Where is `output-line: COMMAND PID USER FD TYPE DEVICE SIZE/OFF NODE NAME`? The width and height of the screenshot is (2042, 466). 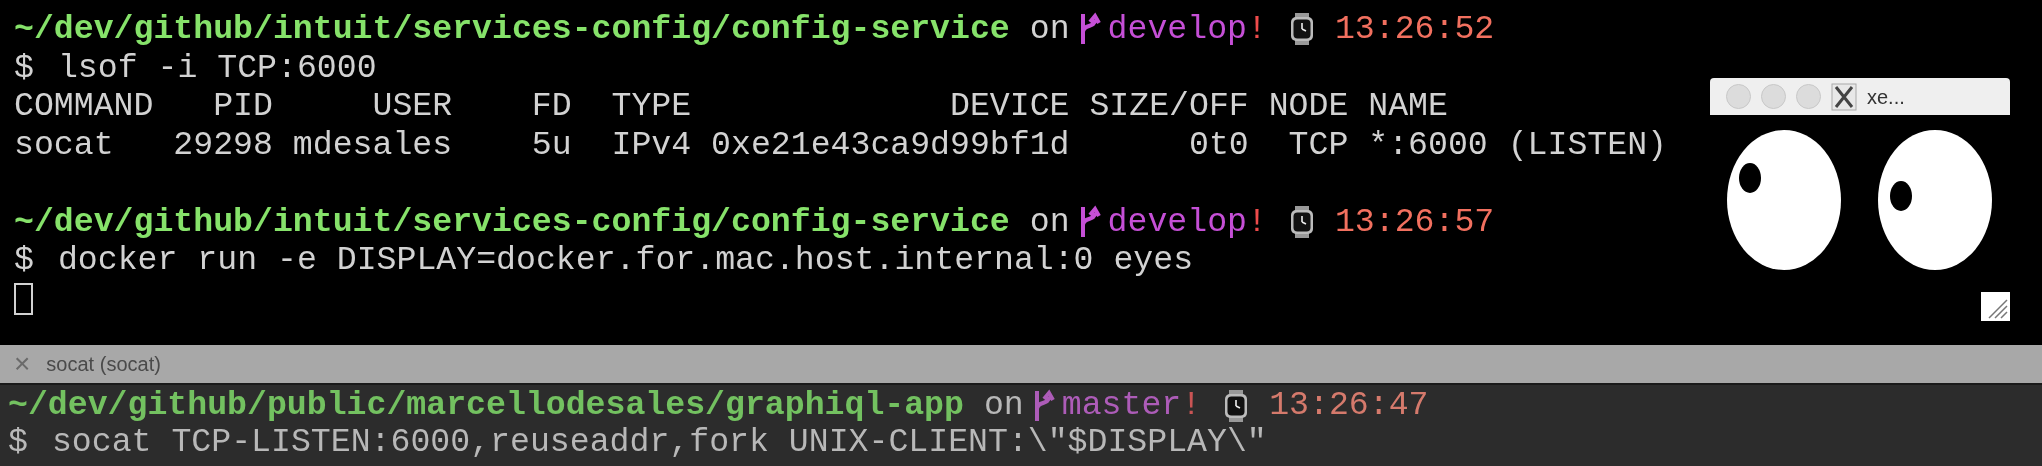
output-line: COMMAND PID USER FD TYPE DEVICE SIZE/OFF NODE NAME is located at coordinates (731, 106).